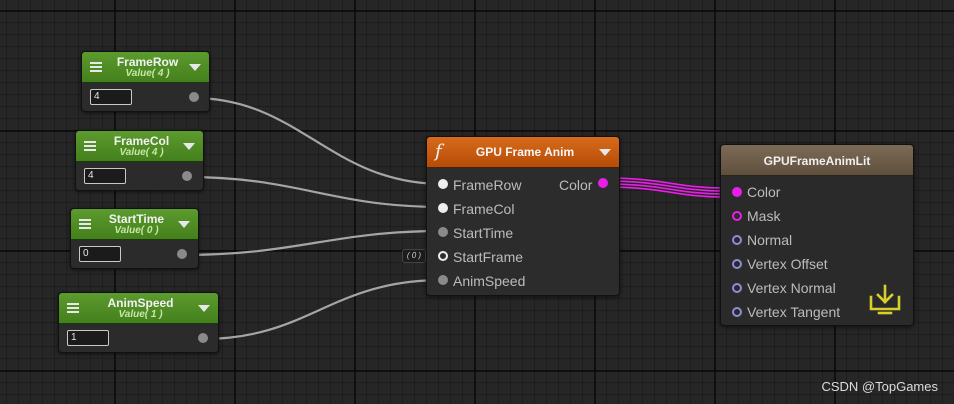  I want to click on property-node-header: FrameCol Value( 4 ), so click(139, 146).